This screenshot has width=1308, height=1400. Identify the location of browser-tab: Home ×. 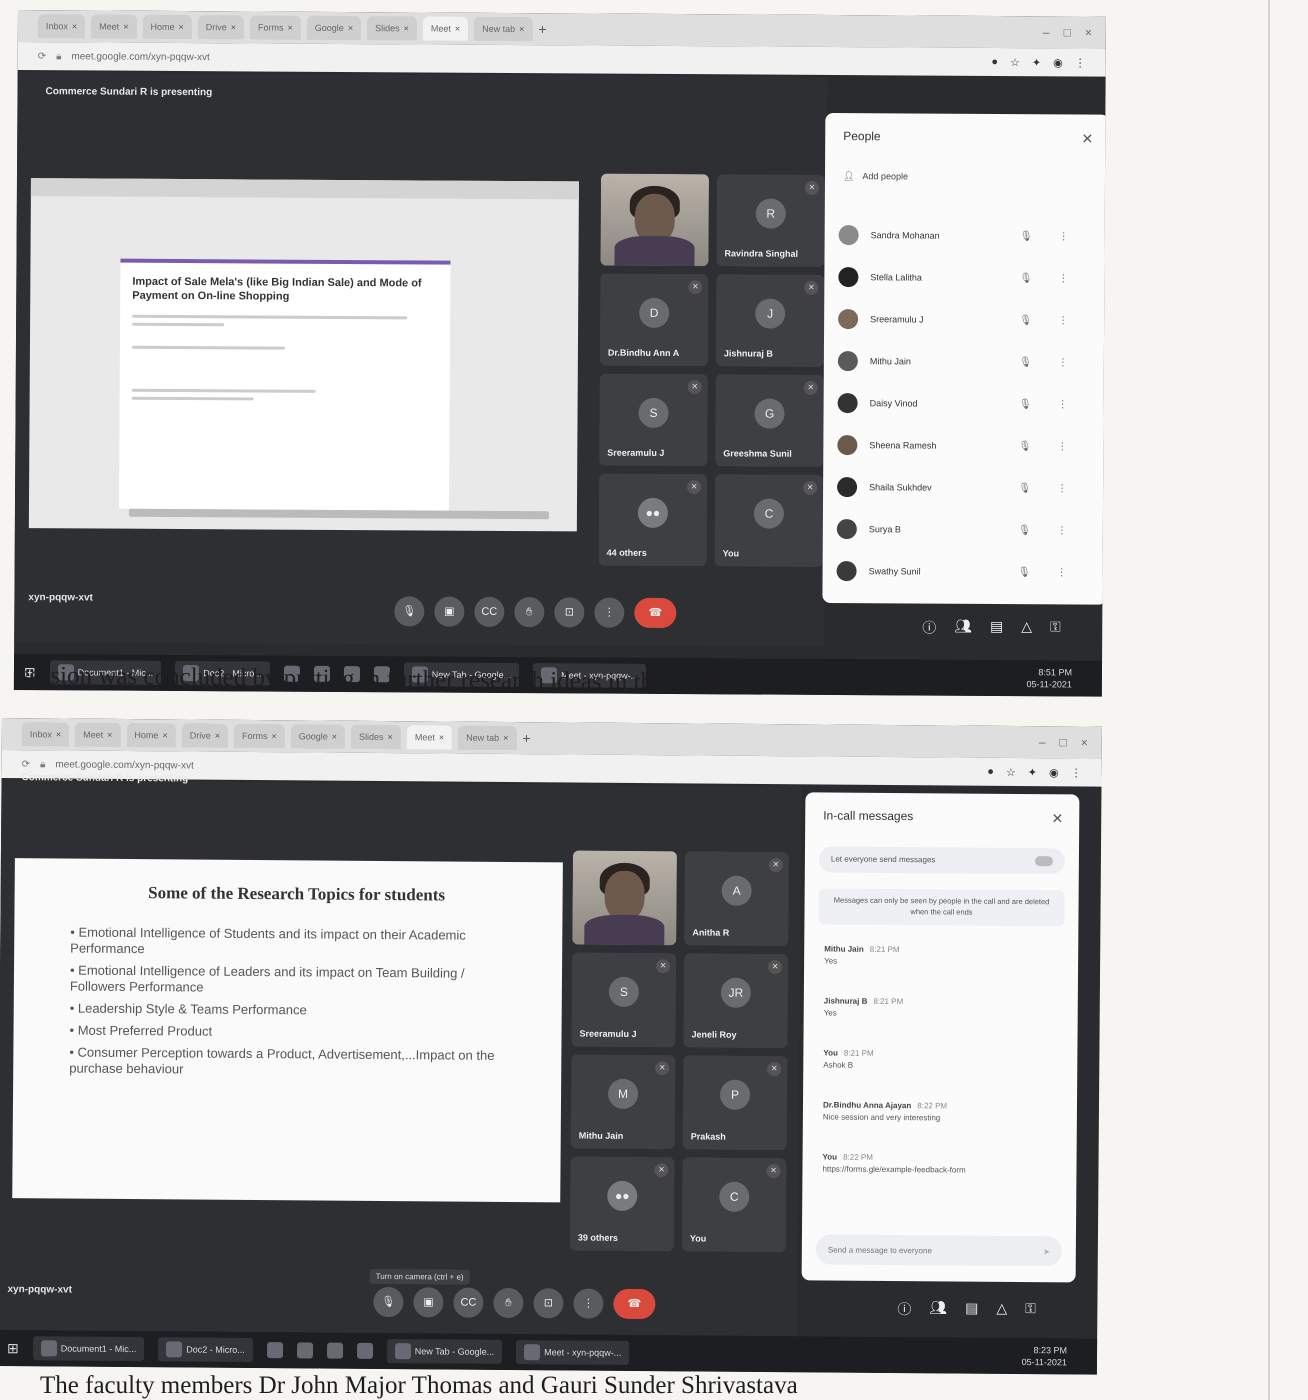
(167, 27).